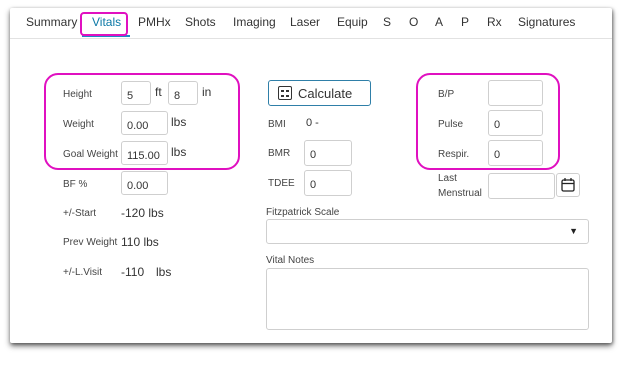  Describe the element at coordinates (90, 154) in the screenshot. I see `goal-weight-label: Goal Weight` at that location.